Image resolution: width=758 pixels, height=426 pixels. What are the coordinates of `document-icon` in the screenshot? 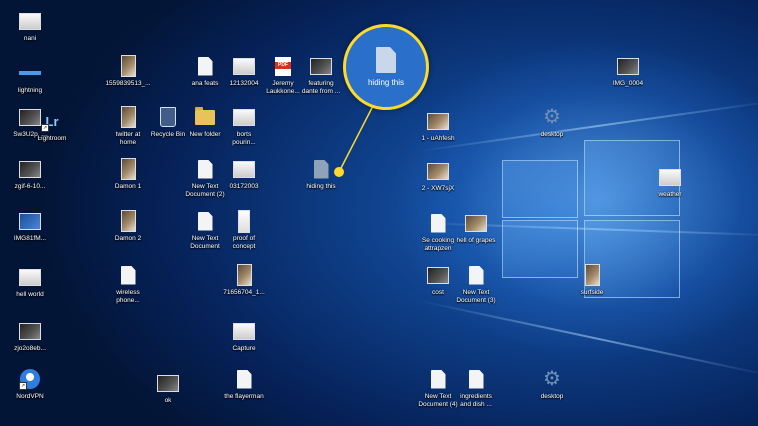 It's located at (386, 60).